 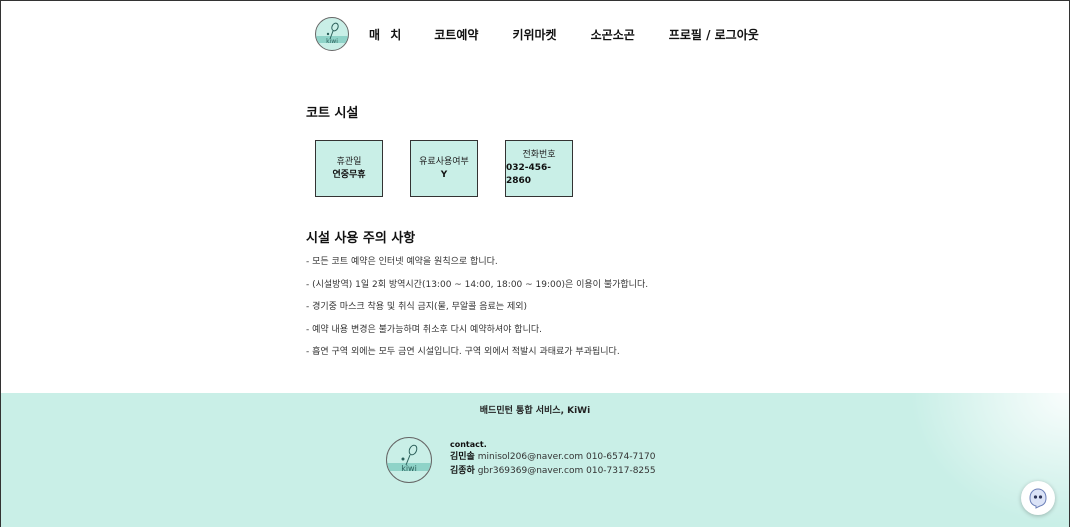 I want to click on footer-title: 배드민턴 통합 서비스, KiWi, so click(x=535, y=411).